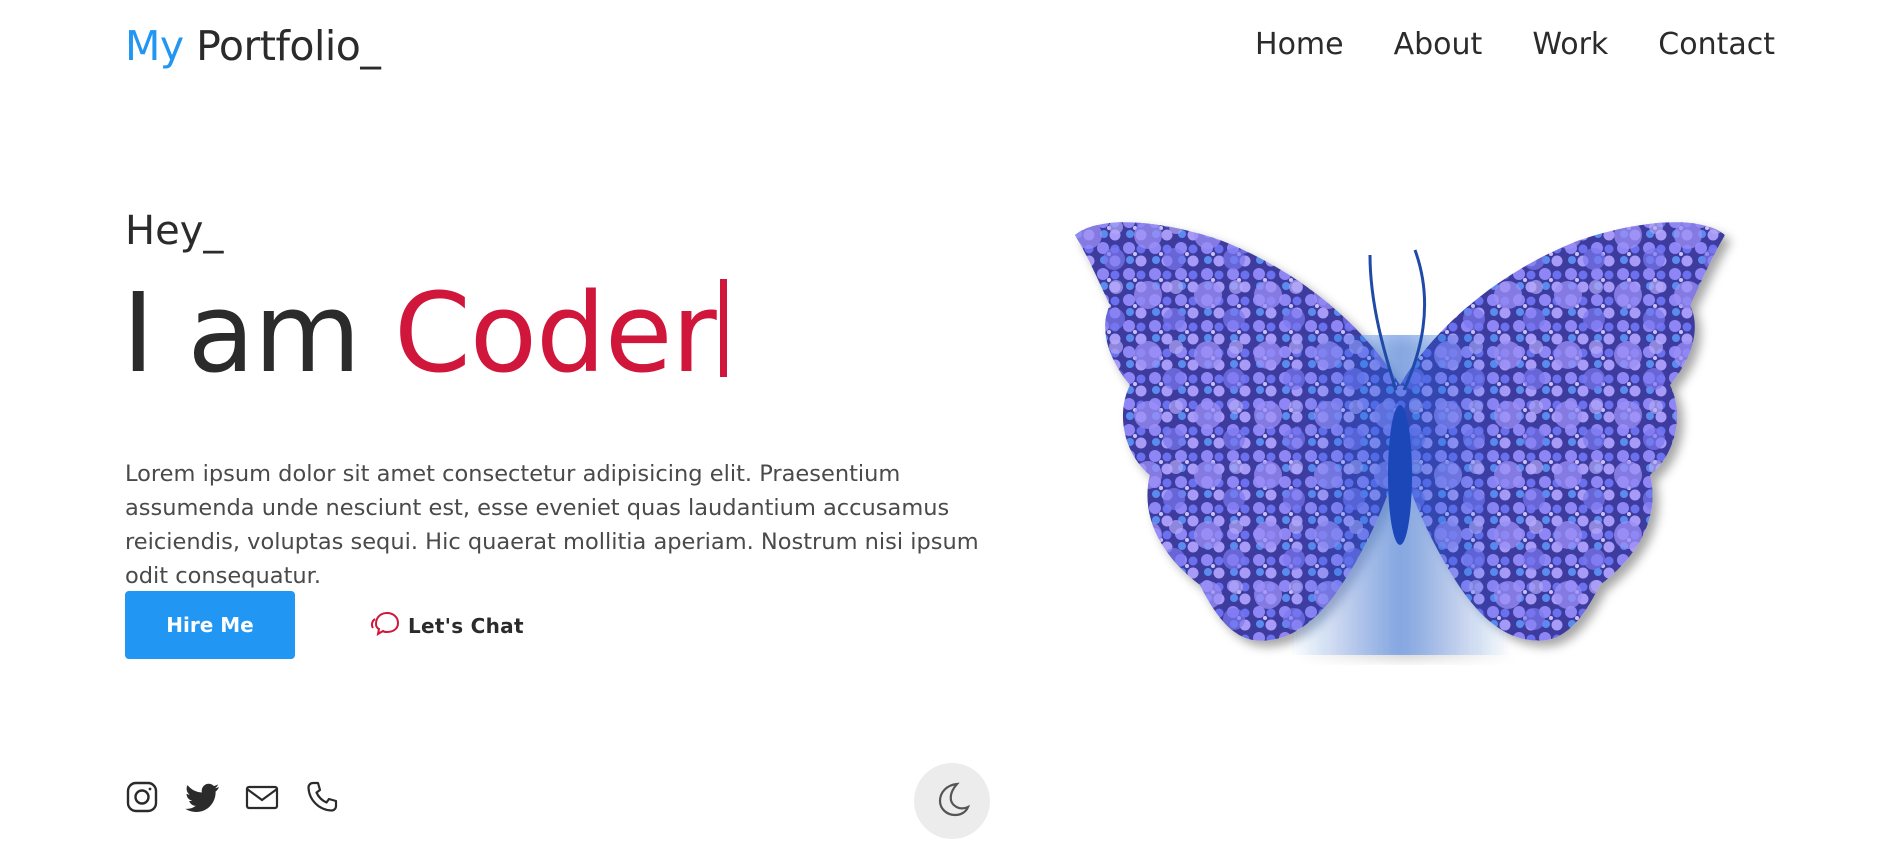 Image resolution: width=1897 pixels, height=862 pixels. Describe the element at coordinates (232, 797) in the screenshot. I see `social-links` at that location.